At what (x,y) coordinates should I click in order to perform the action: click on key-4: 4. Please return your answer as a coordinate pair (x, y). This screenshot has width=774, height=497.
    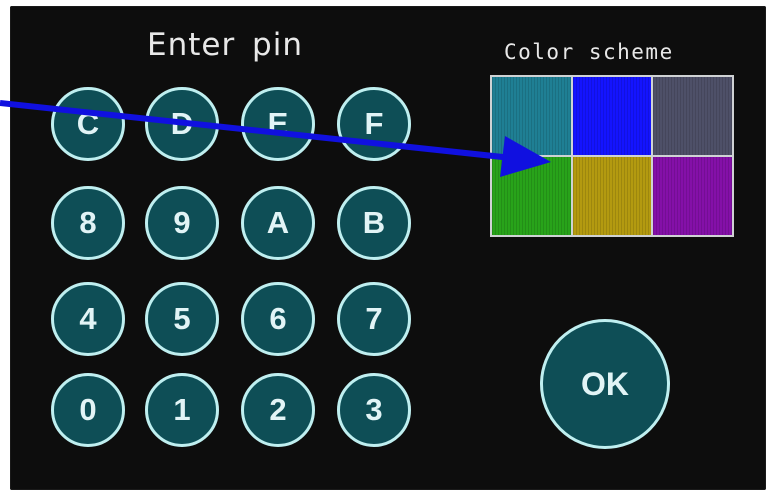
    Looking at the image, I should click on (88, 319).